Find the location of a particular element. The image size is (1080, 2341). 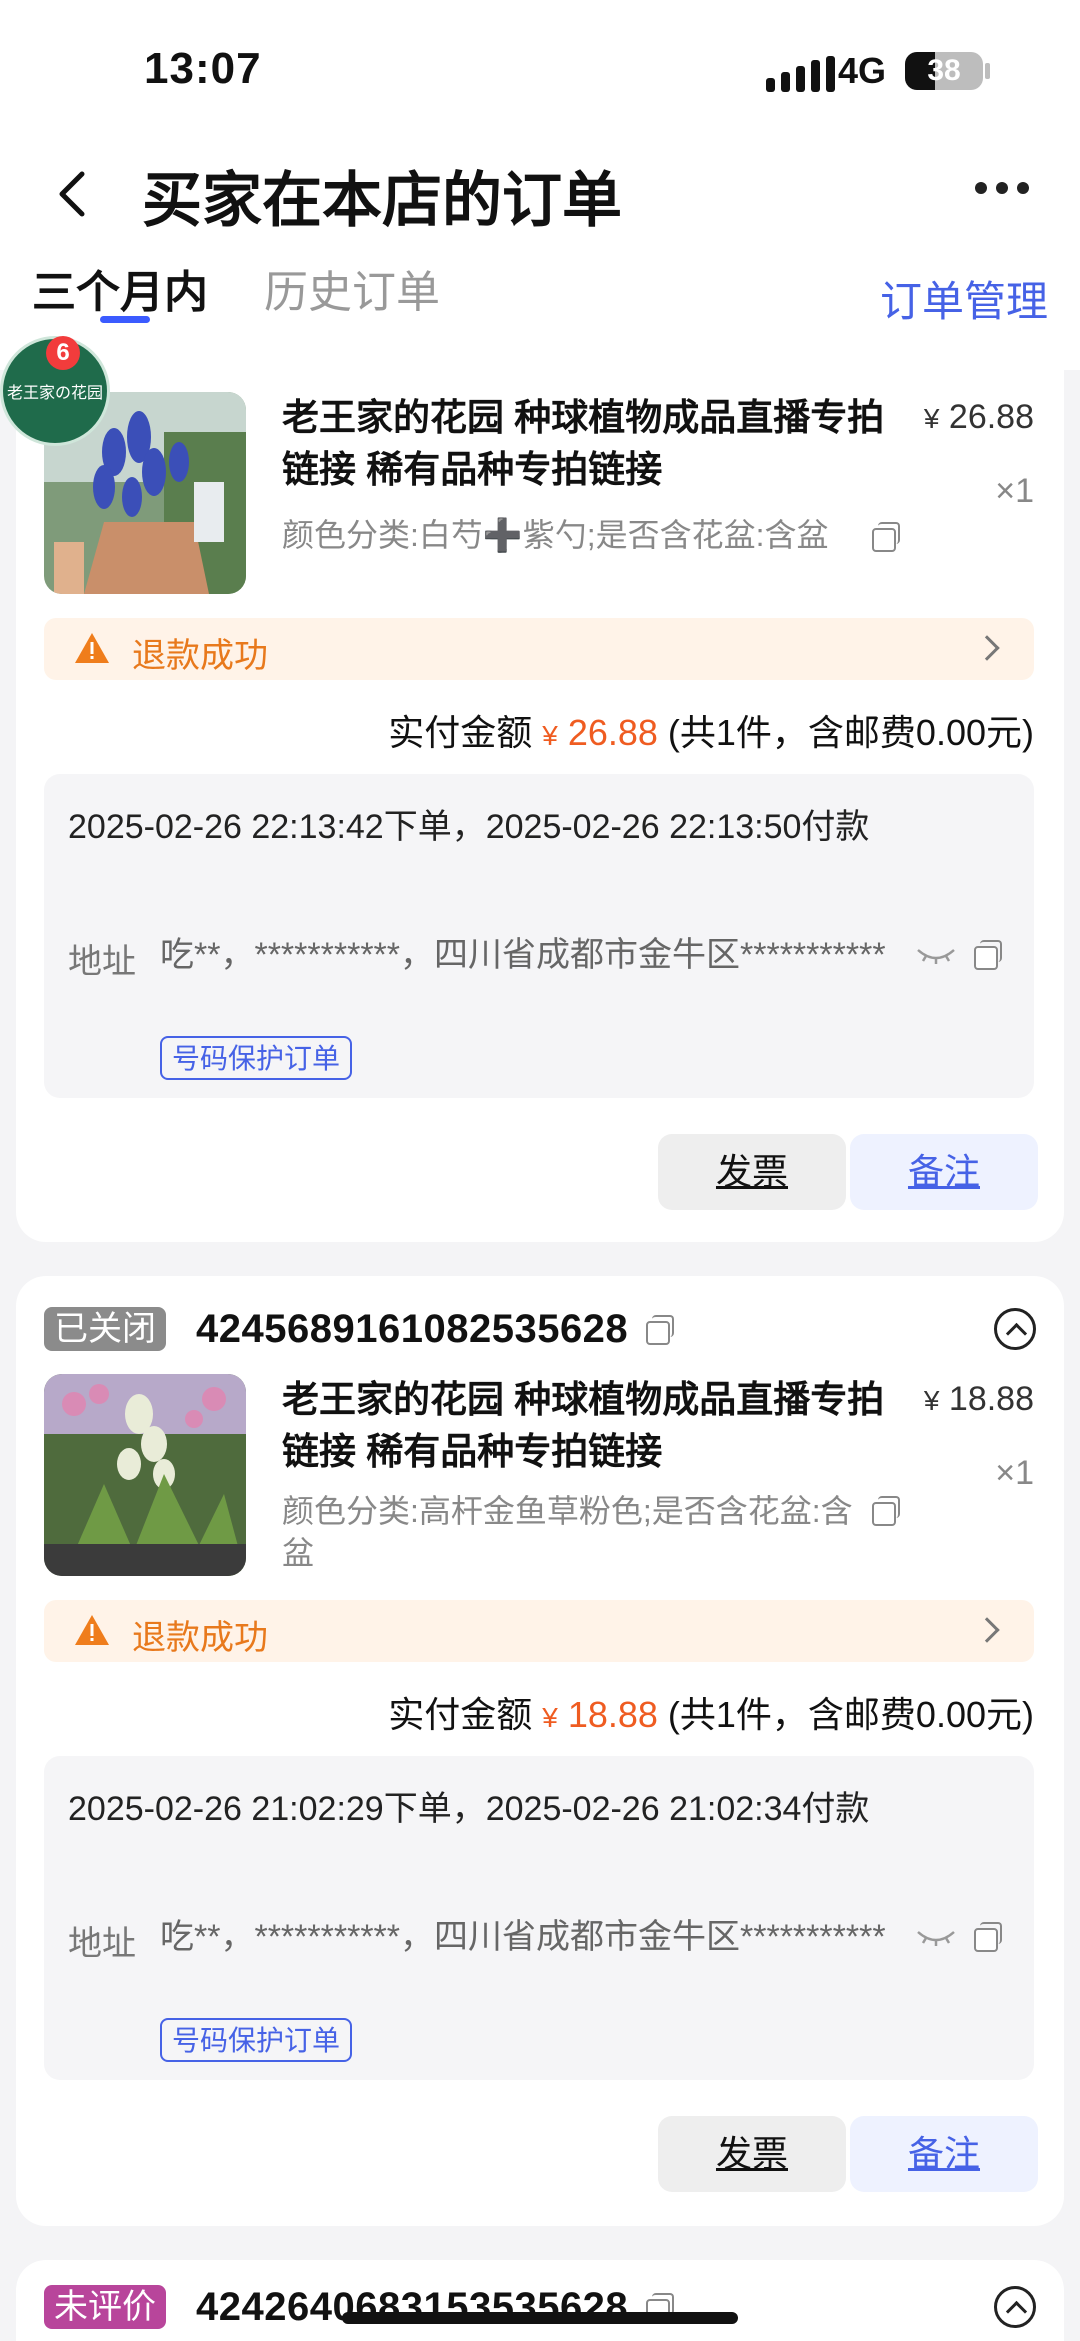

more-options-icon is located at coordinates (1002, 188).